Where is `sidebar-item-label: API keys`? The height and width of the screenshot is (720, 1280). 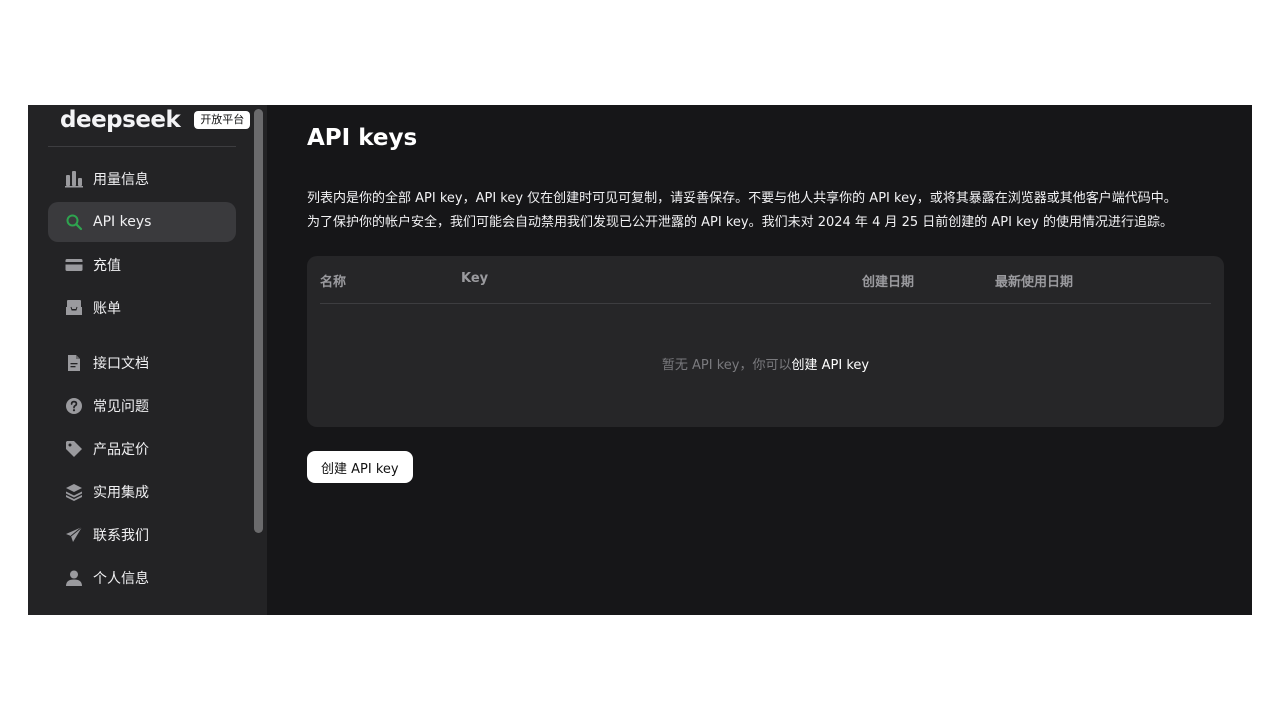 sidebar-item-label: API keys is located at coordinates (122, 222).